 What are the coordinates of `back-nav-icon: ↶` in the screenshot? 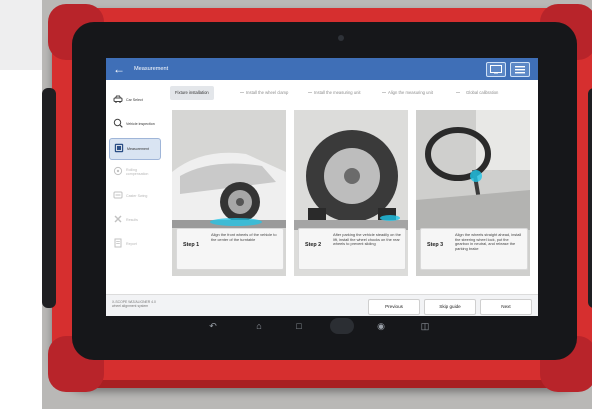 It's located at (213, 326).